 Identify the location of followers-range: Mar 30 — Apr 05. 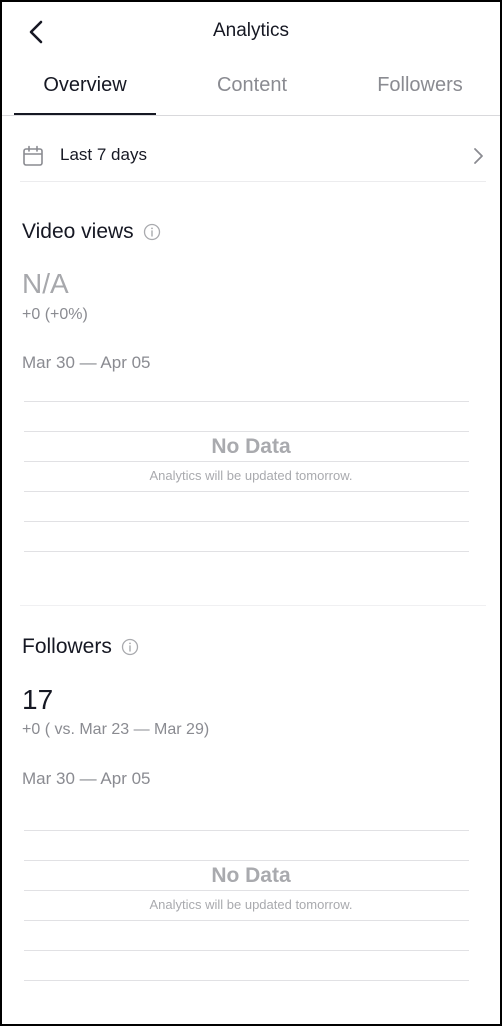
(86, 778).